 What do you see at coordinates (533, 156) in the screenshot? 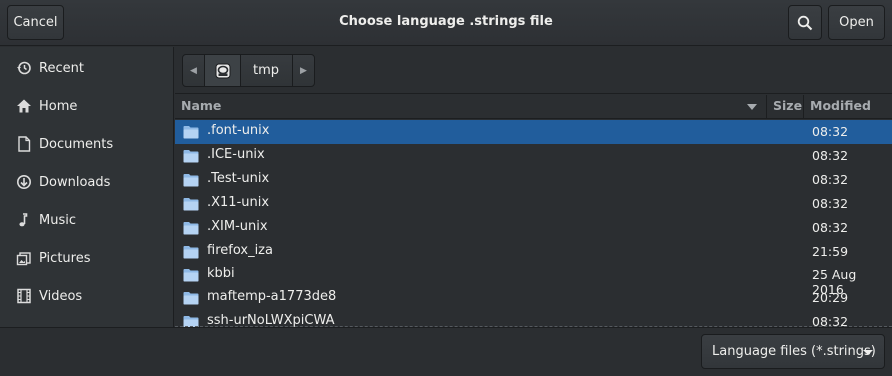
I see `file-row: .ICE-unix 08:32` at bounding box center [533, 156].